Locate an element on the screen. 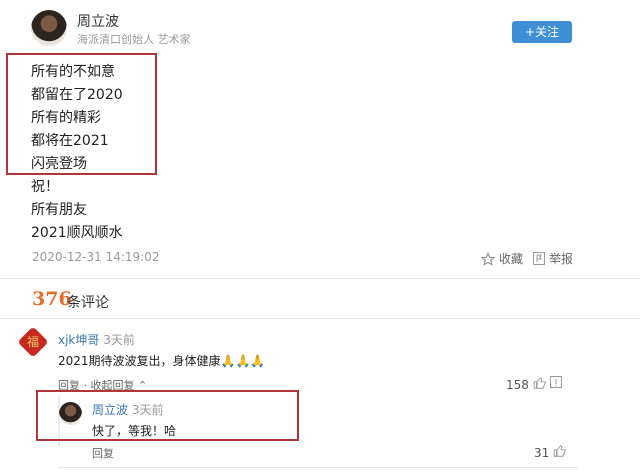  star-outline-icon is located at coordinates (488, 258).